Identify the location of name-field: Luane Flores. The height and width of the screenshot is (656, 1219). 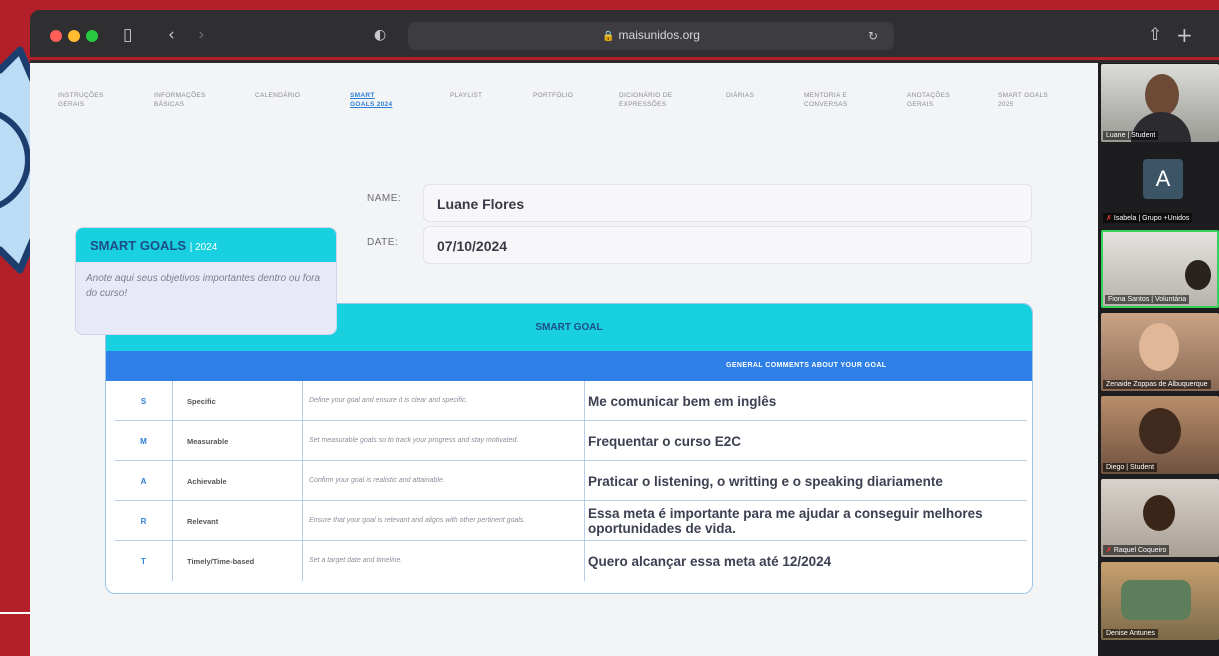
(727, 203).